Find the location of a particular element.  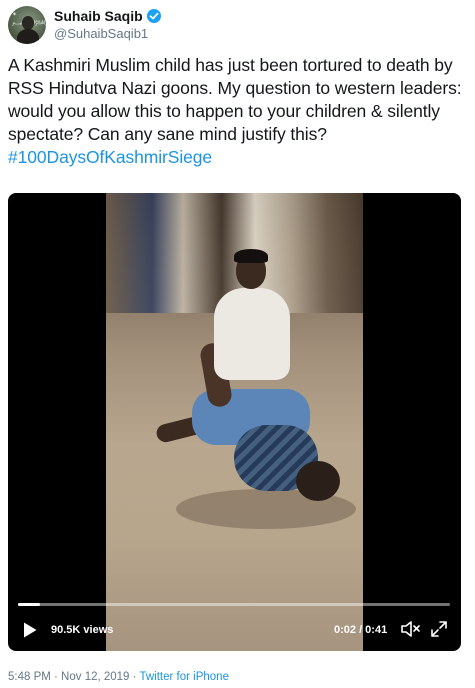

author-name: Suhaib Saqib is located at coordinates (98, 16).